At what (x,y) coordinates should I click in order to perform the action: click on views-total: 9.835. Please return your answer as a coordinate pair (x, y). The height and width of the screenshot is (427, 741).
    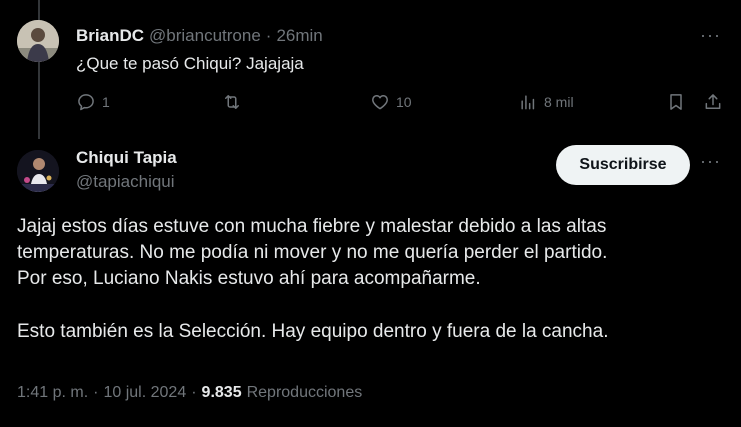
    Looking at the image, I should click on (221, 392).